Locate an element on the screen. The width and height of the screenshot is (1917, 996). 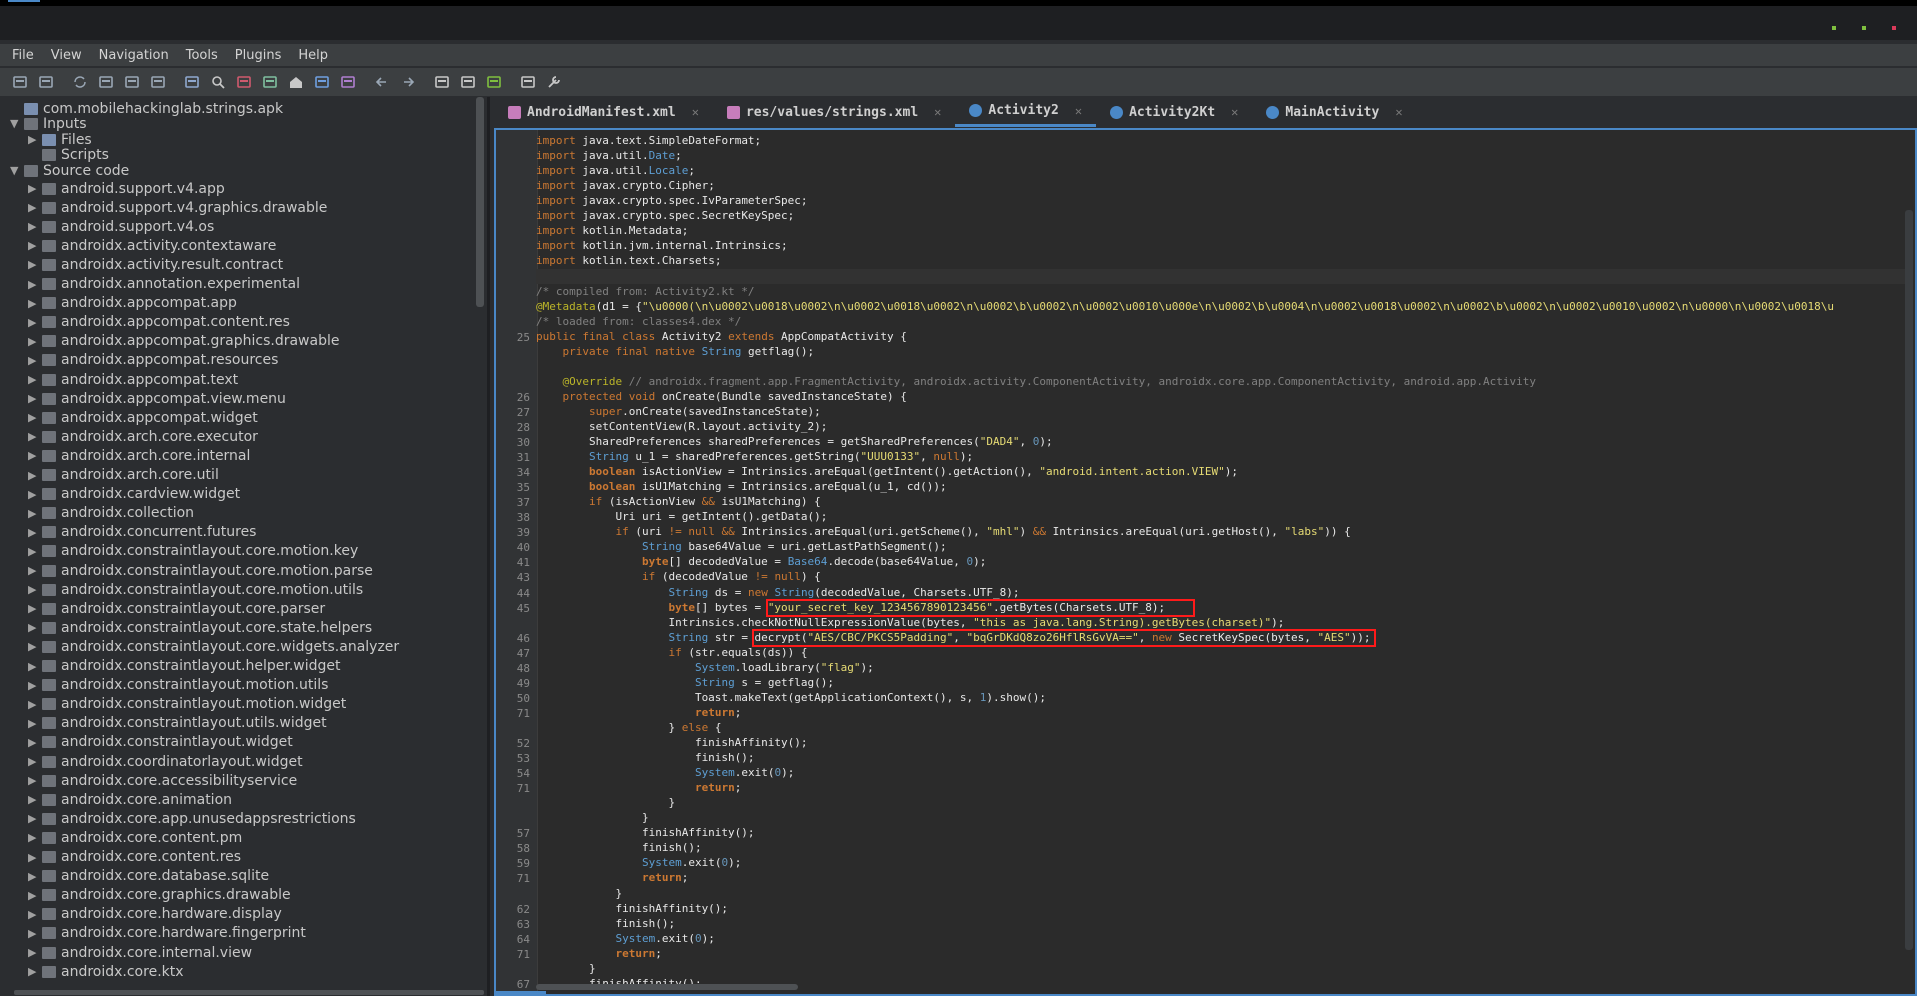
tree-package-item: ▶ androidx.activity.contextaware is located at coordinates (152, 245).